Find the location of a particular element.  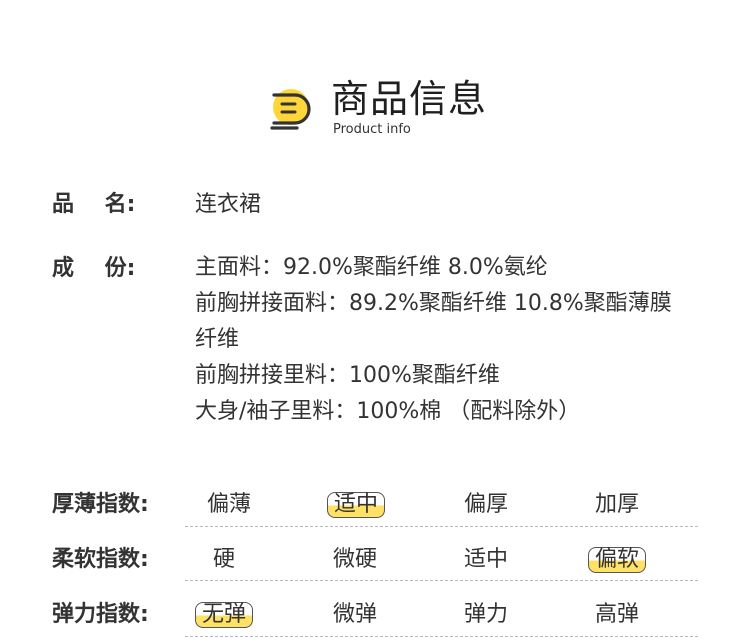

page-subtitle: Product info is located at coordinates (372, 129).